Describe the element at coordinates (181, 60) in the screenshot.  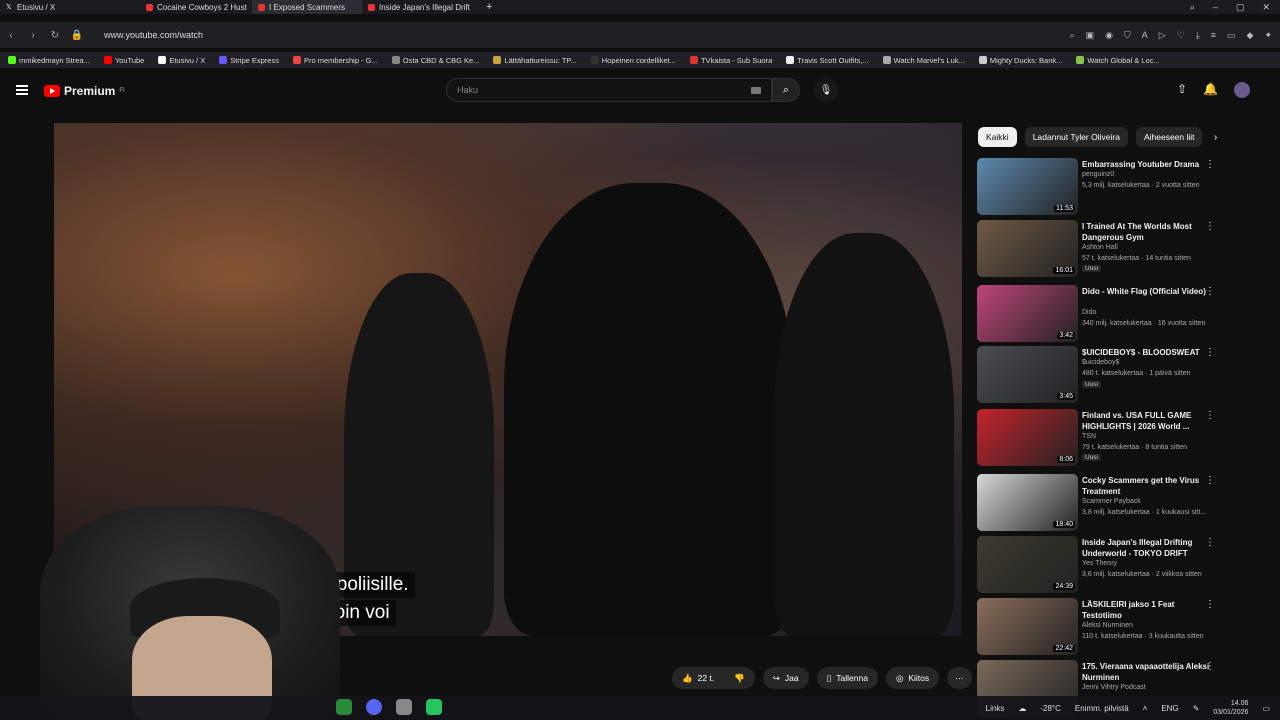
I see `bookmark-item: Etusivu / X` at that location.